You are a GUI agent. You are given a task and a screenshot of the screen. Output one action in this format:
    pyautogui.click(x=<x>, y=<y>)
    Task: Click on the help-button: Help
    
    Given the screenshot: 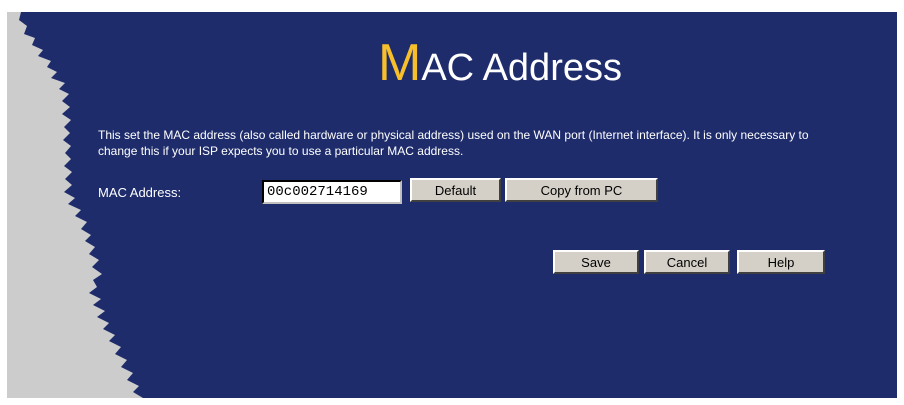 What is the action you would take?
    pyautogui.click(x=781, y=262)
    